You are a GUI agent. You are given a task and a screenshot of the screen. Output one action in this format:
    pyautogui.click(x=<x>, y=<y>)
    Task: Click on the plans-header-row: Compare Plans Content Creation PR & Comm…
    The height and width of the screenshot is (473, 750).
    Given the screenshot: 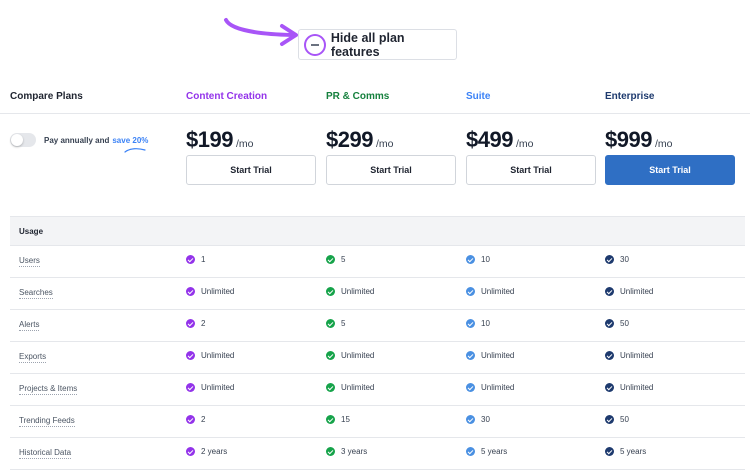 What is the action you would take?
    pyautogui.click(x=375, y=99)
    